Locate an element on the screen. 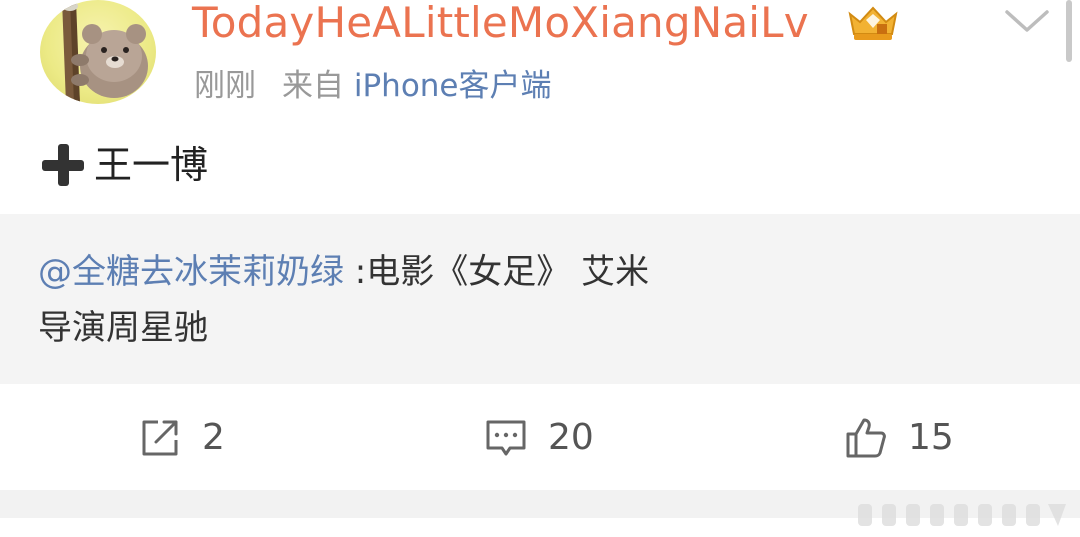 The width and height of the screenshot is (1080, 537). repost-icon is located at coordinates (160, 438).